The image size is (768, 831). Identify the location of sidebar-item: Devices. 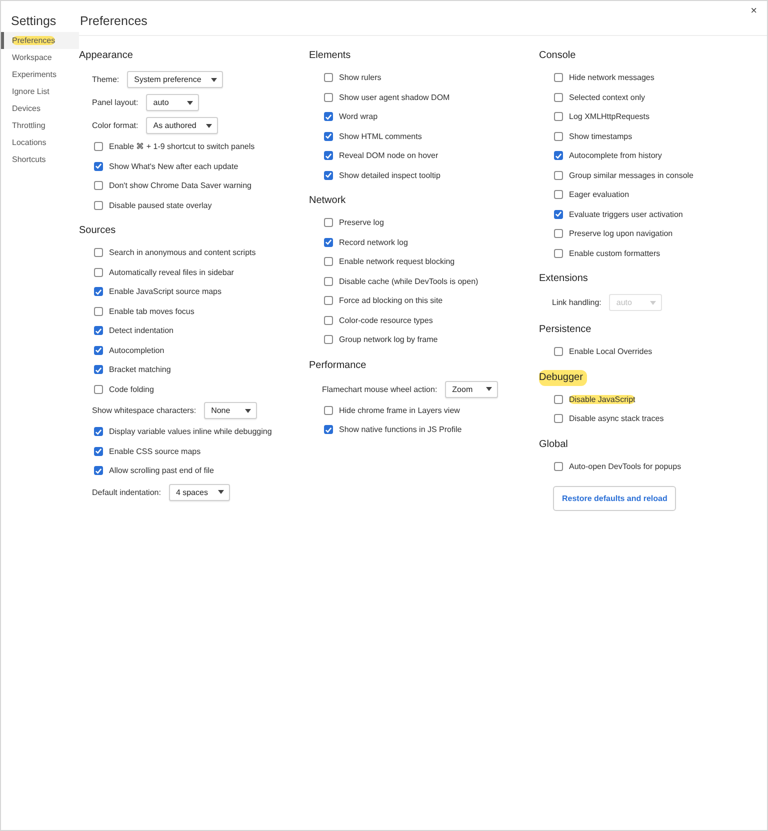
(40, 108).